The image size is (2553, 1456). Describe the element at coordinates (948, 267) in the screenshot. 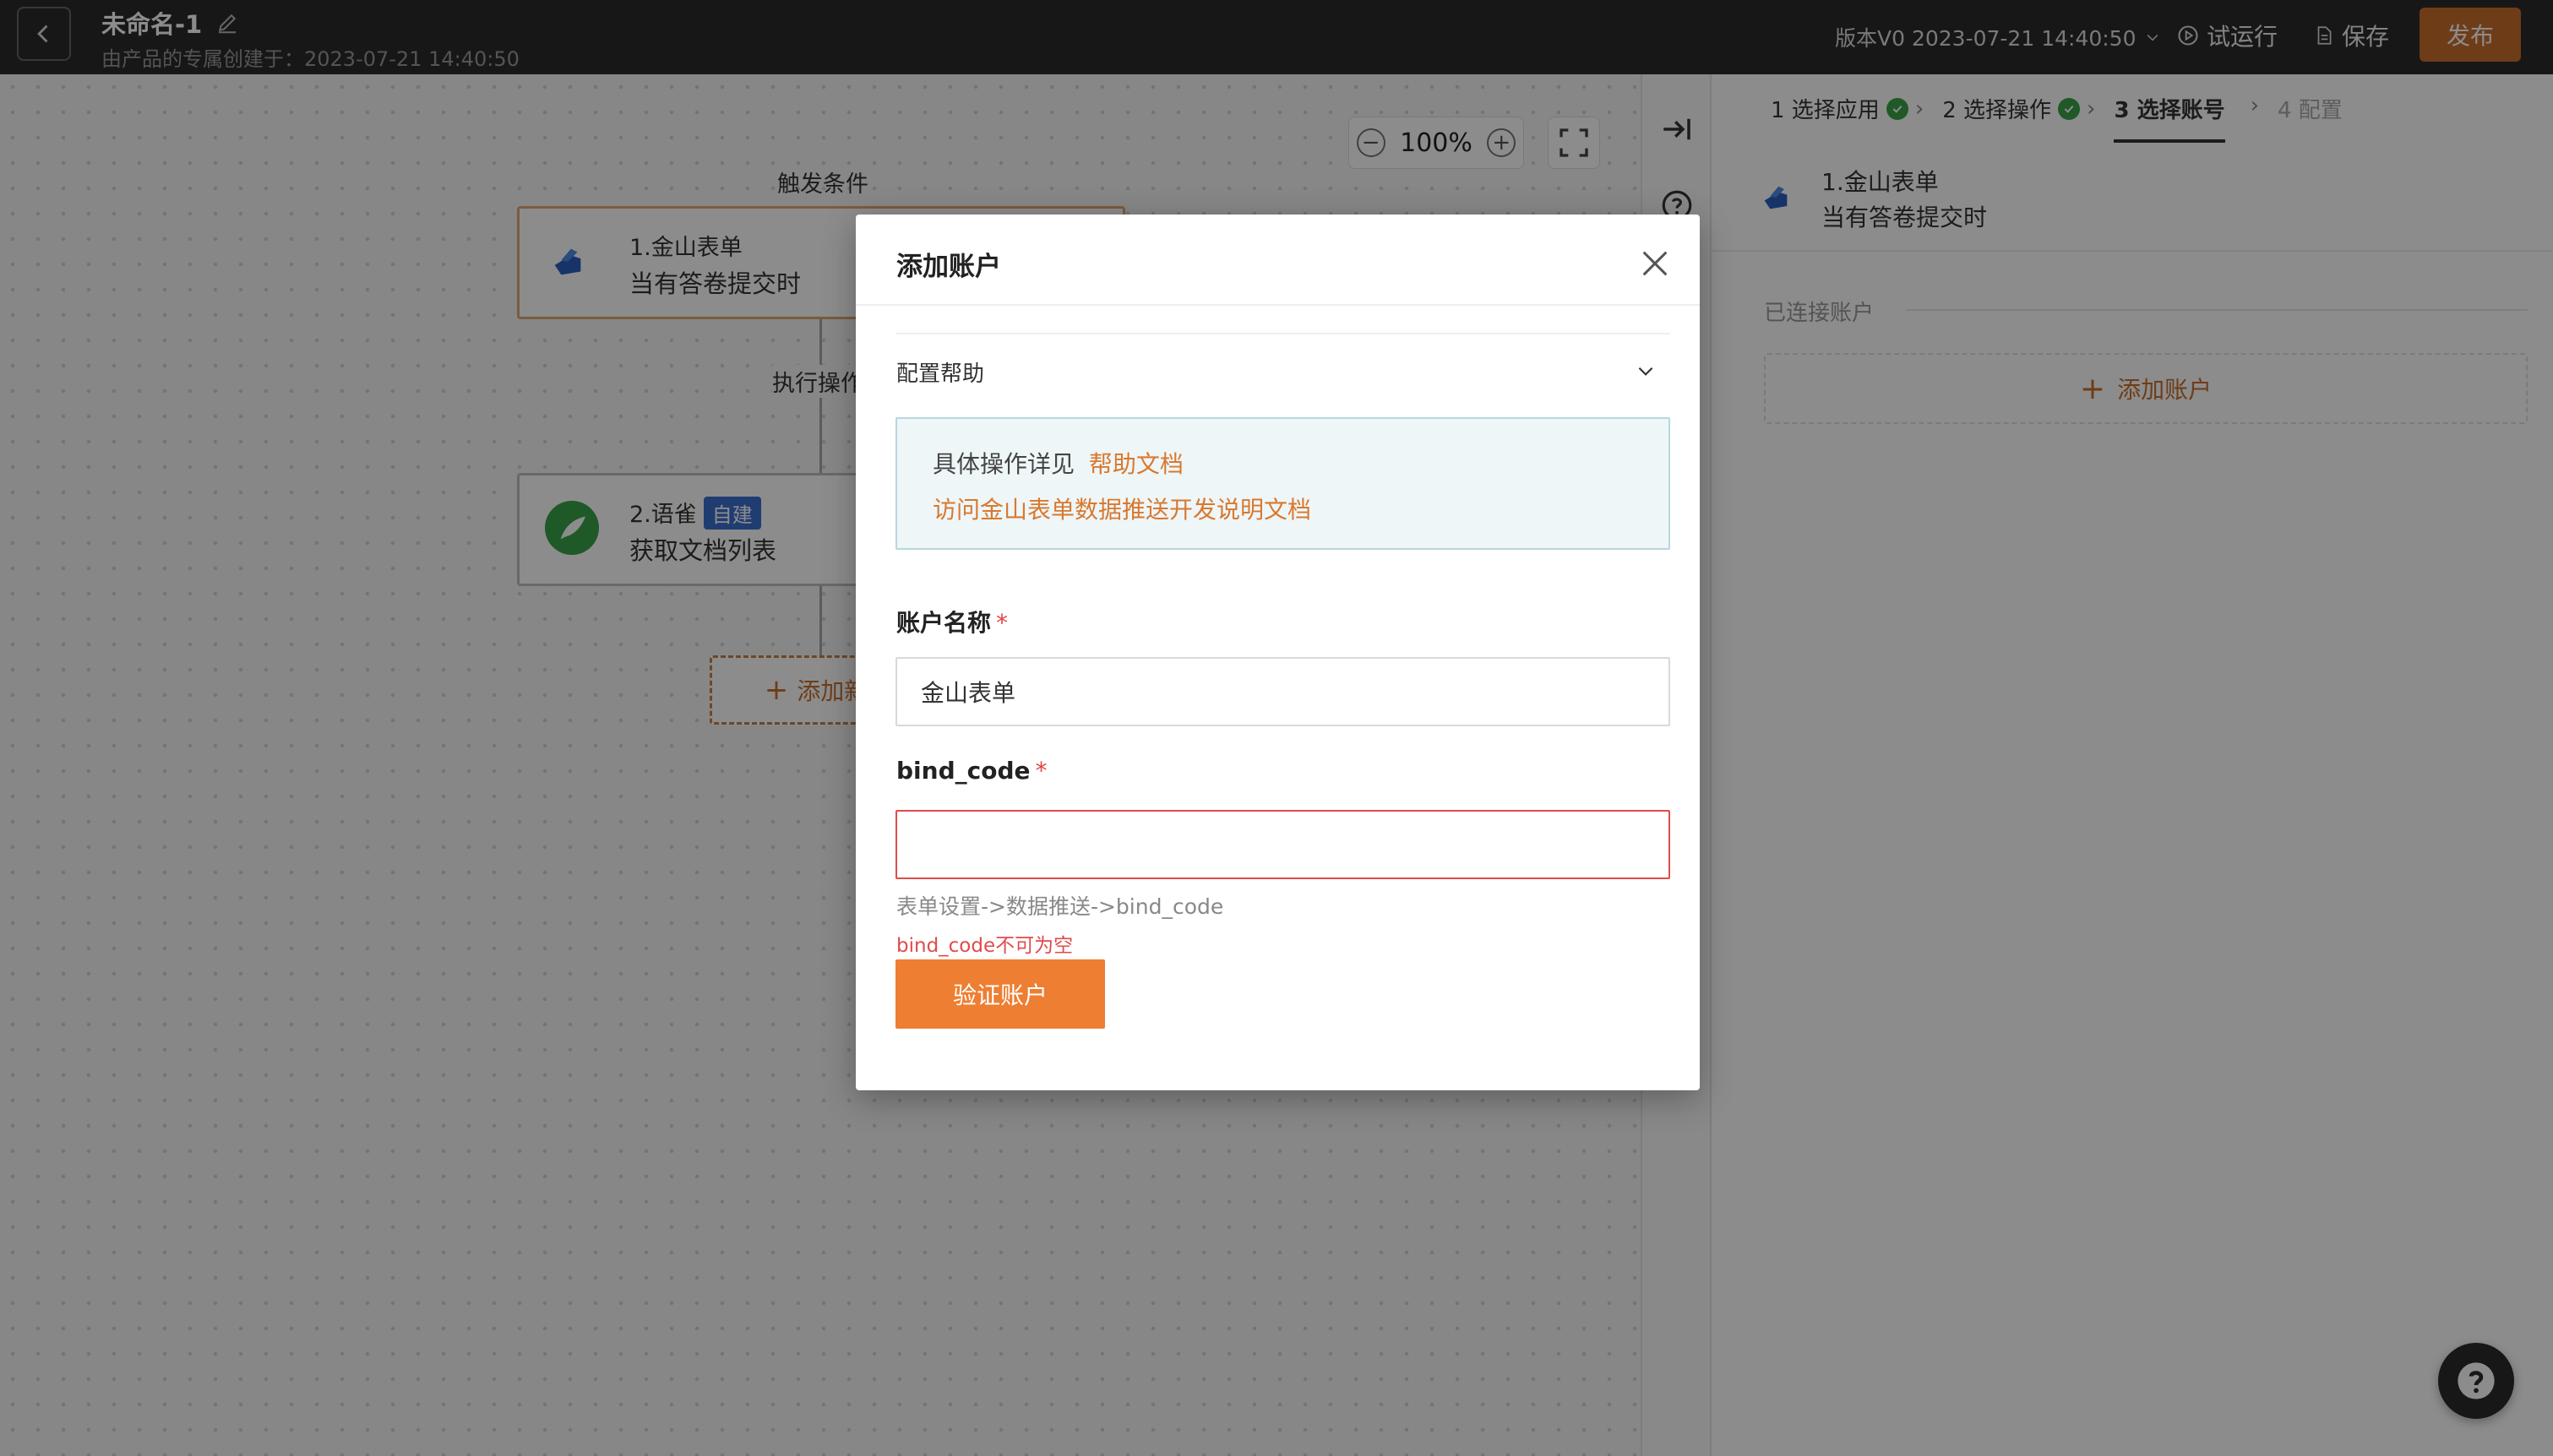

I see `modal-title: 添加账户` at that location.